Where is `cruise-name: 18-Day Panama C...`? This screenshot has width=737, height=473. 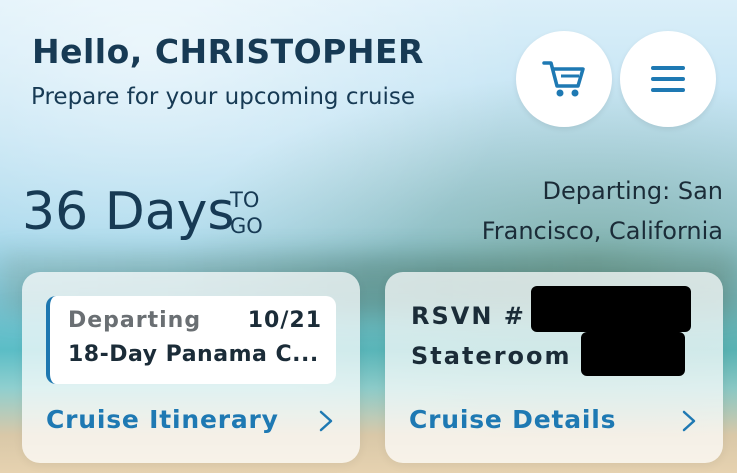
cruise-name: 18-Day Panama C... is located at coordinates (193, 354).